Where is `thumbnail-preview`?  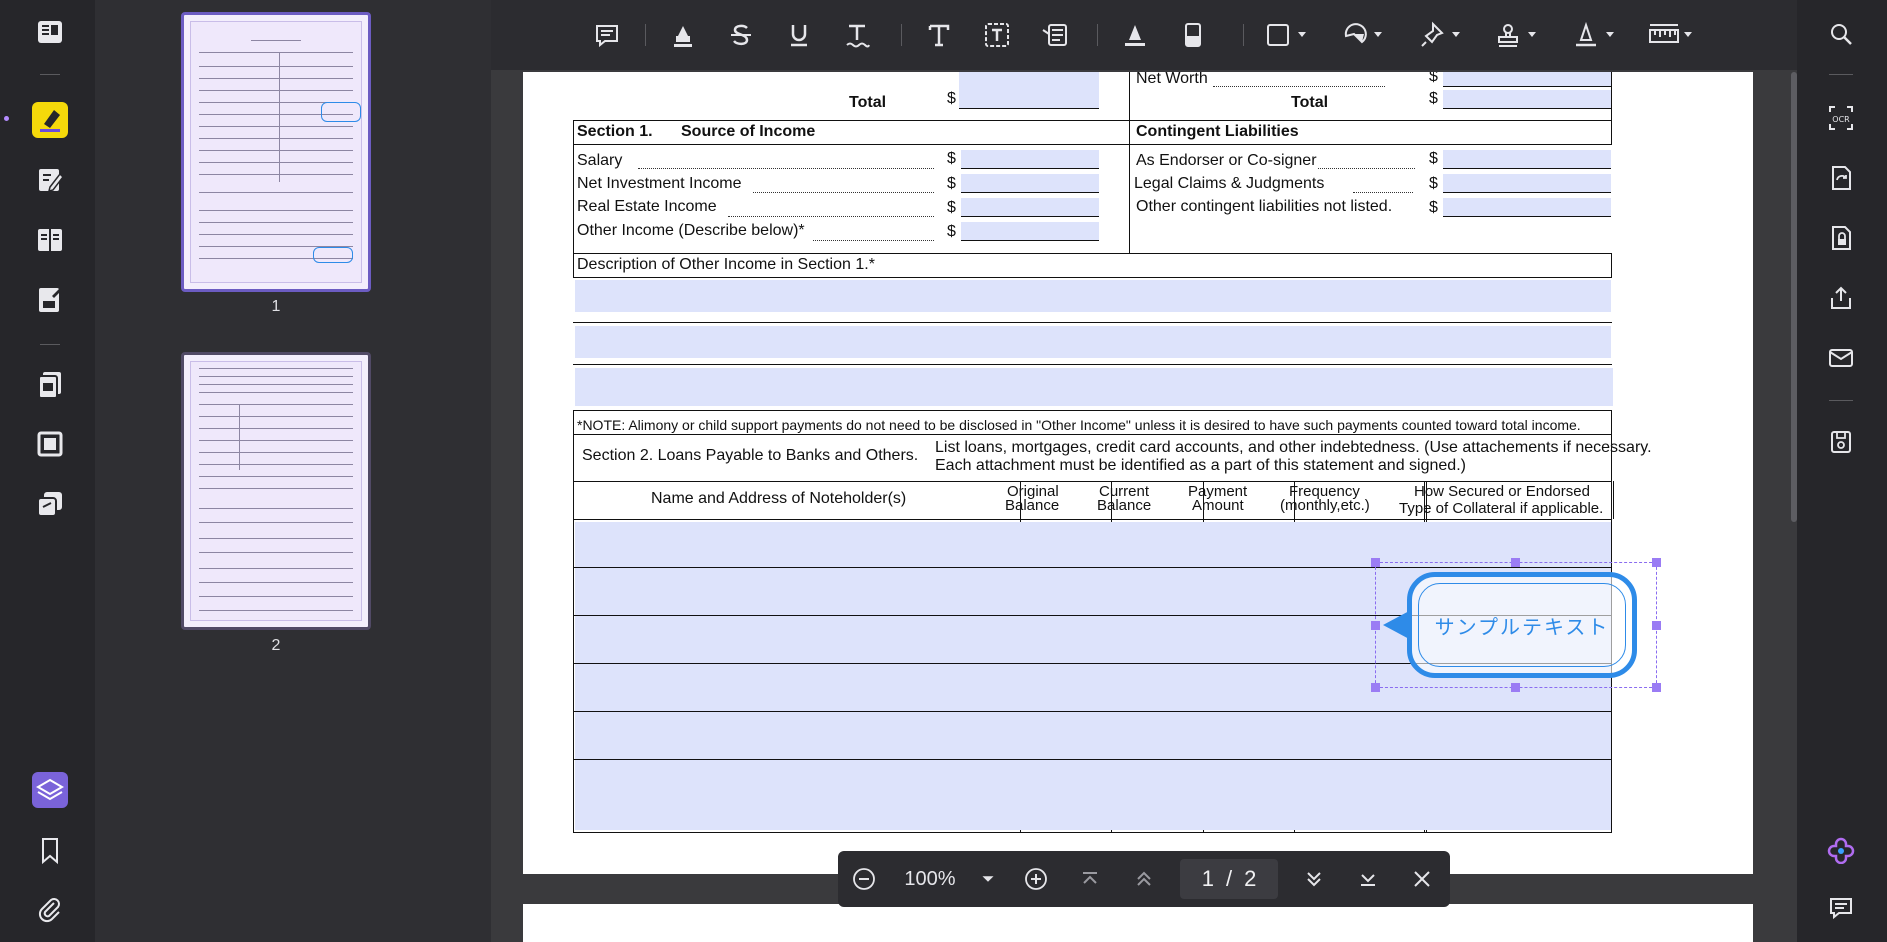
thumbnail-preview is located at coordinates (276, 491).